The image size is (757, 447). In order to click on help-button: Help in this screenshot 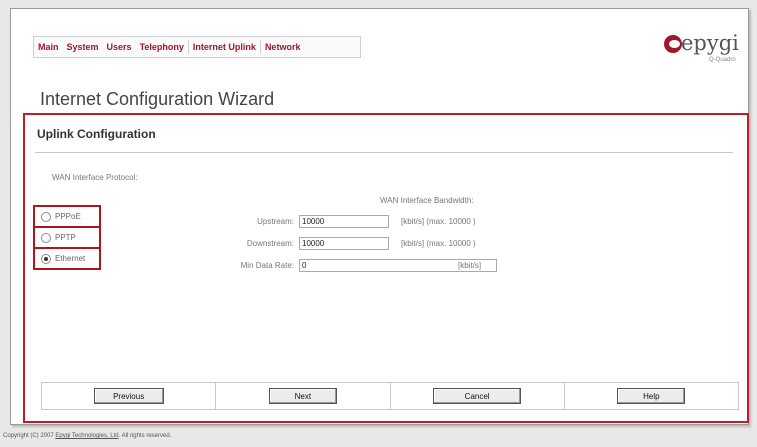, I will do `click(651, 396)`.